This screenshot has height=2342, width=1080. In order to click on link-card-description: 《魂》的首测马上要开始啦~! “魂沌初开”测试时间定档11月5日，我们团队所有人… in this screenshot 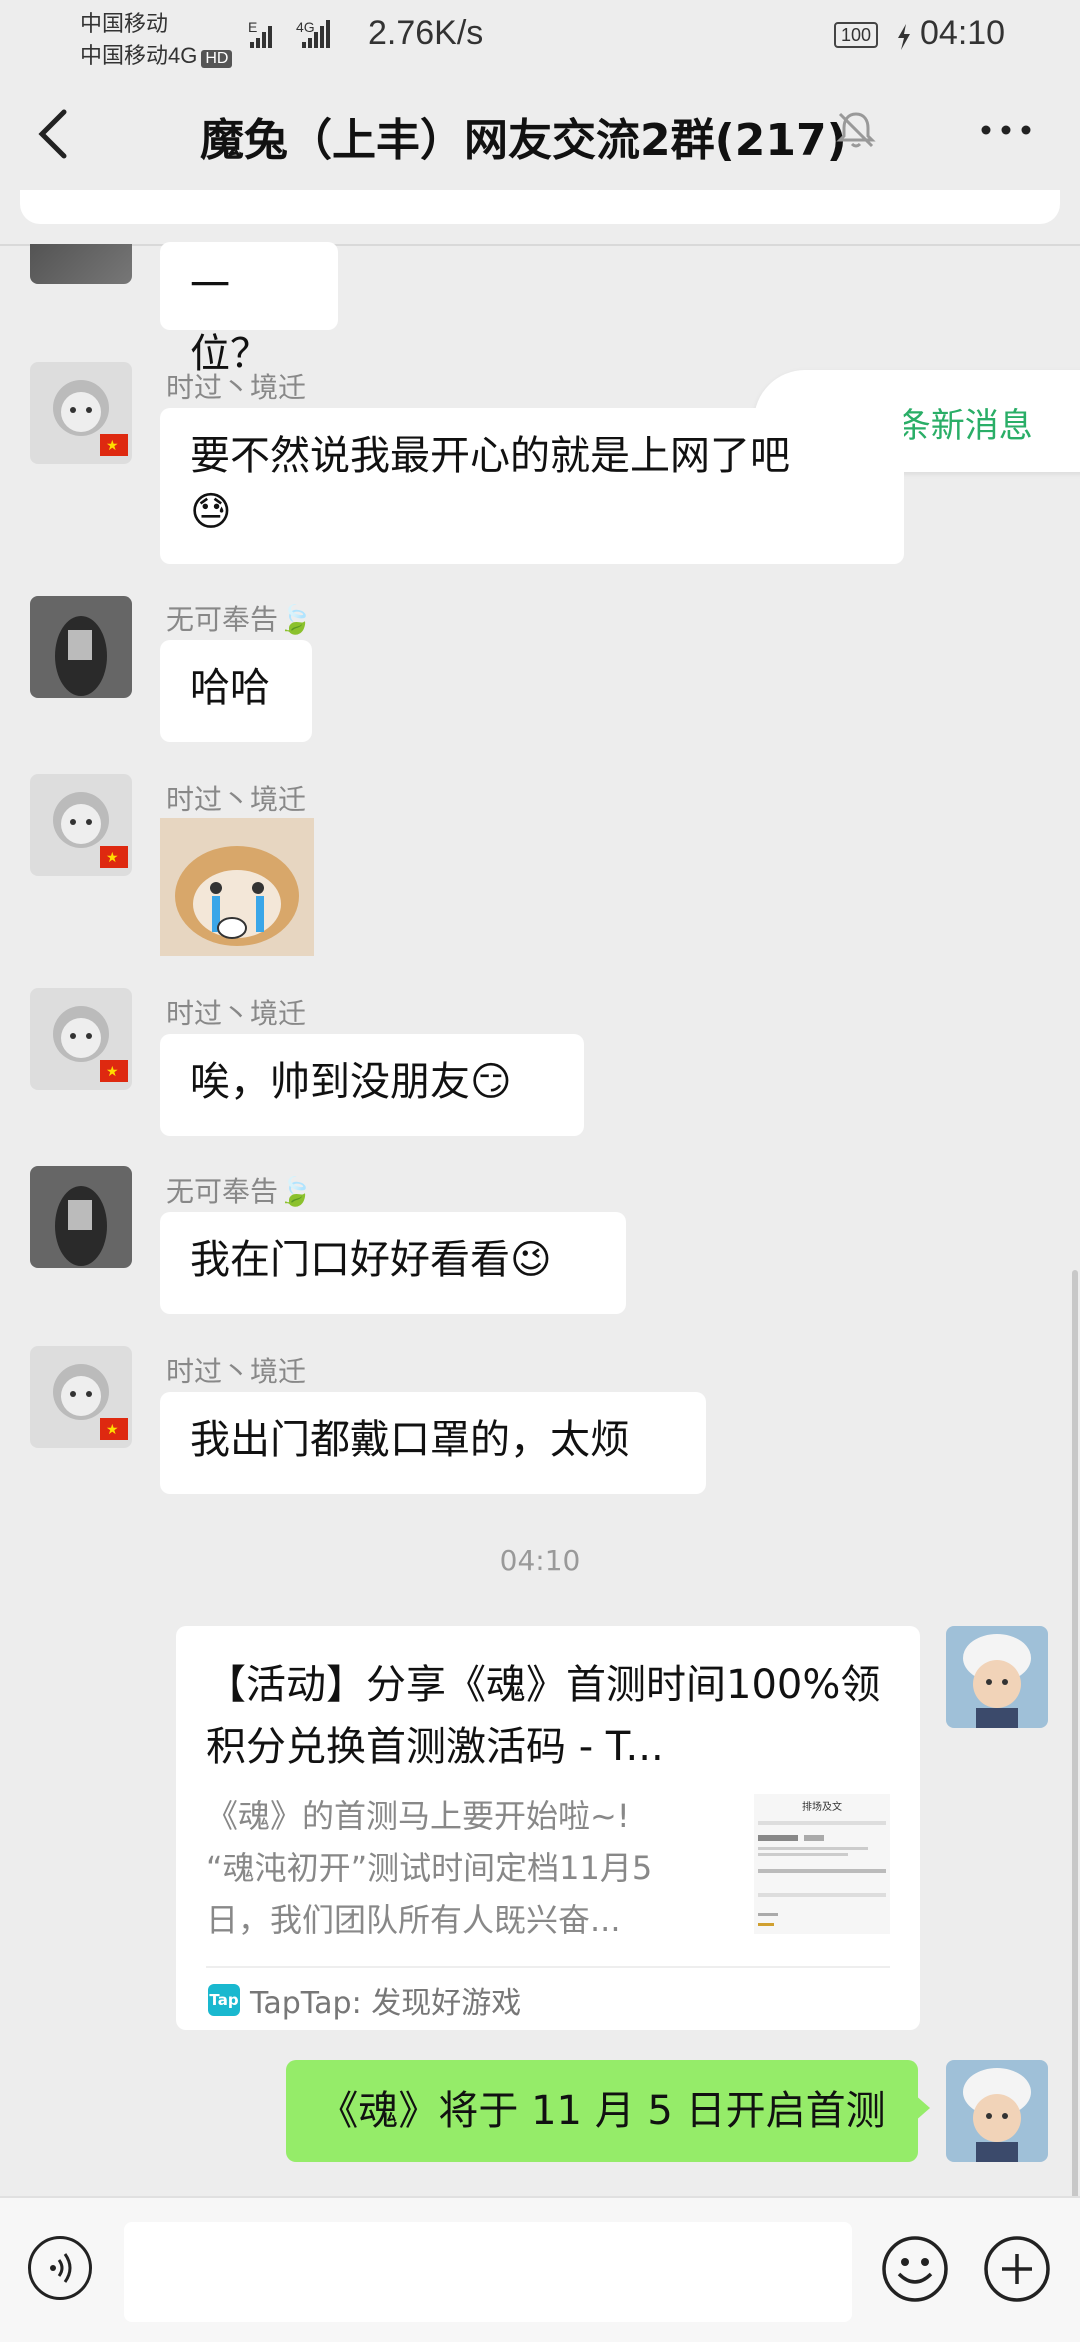, I will do `click(429, 1868)`.